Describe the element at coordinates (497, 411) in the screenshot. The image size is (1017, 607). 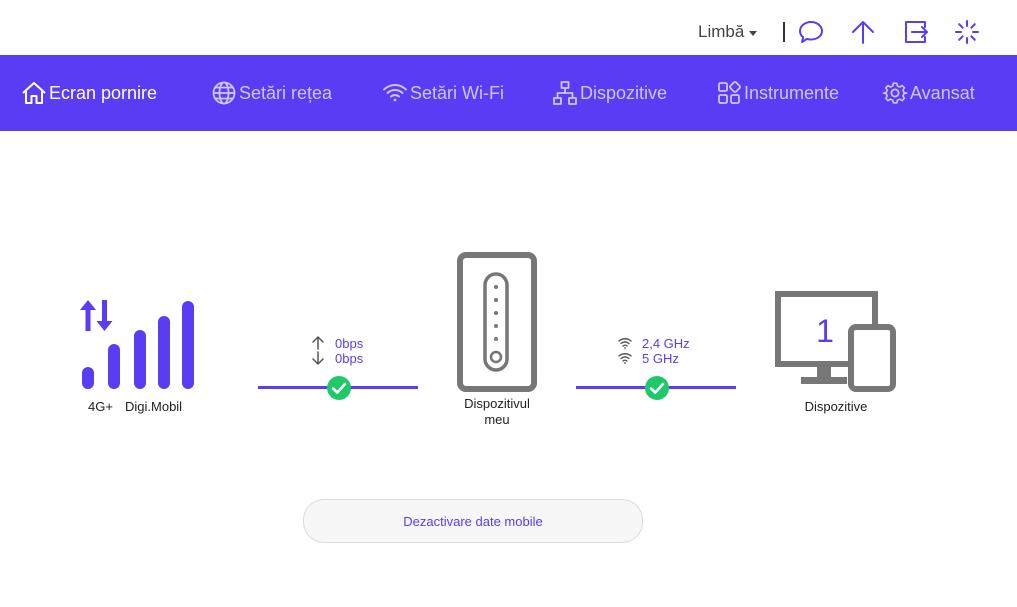
I see `router-label: Dispozitivul meu` at that location.